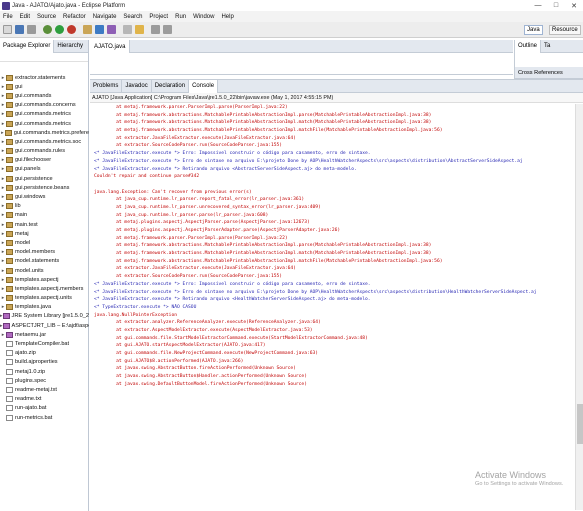  Describe the element at coordinates (548, 73) in the screenshot. I see `cross-references-tab: Cross References` at that location.